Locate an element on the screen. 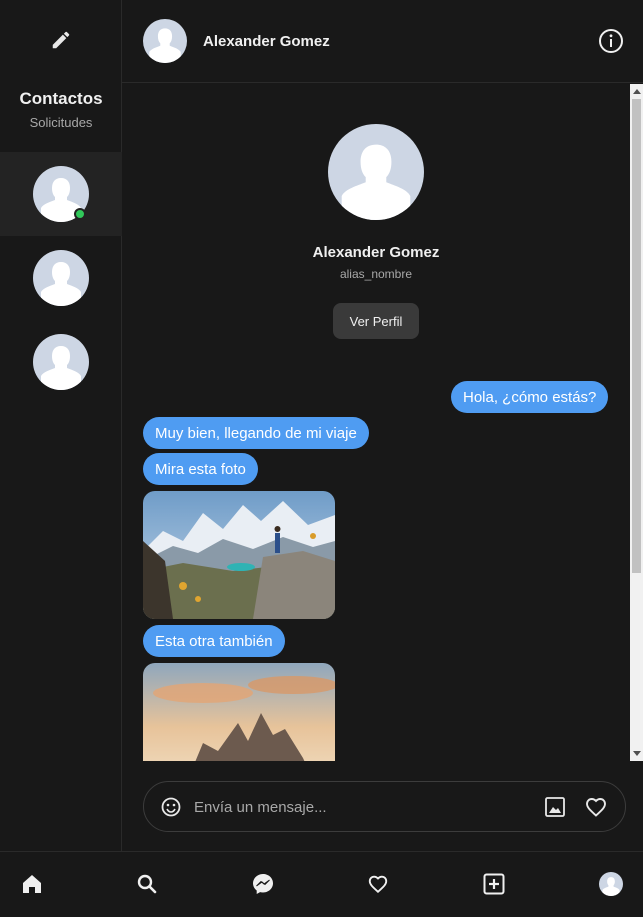 The image size is (643, 917). profile-avatar is located at coordinates (376, 172).